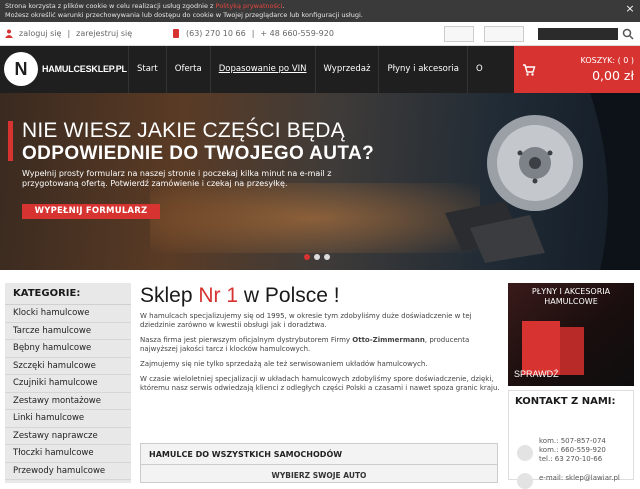 This screenshot has height=489, width=640. Describe the element at coordinates (536, 374) in the screenshot. I see `promo-check-link: SPRAWDŹ` at that location.